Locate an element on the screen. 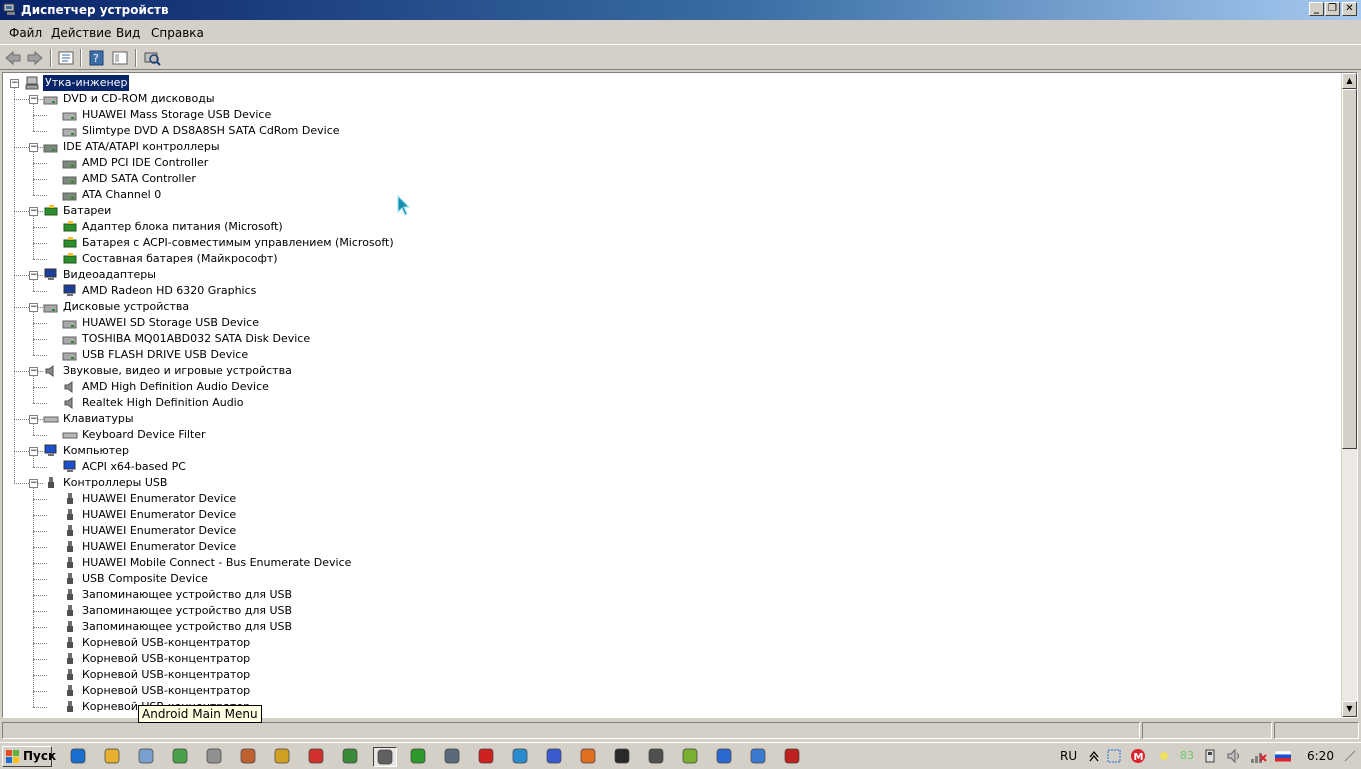 The image size is (1361, 769). tree-category: − Батареи is located at coordinates (253, 211).